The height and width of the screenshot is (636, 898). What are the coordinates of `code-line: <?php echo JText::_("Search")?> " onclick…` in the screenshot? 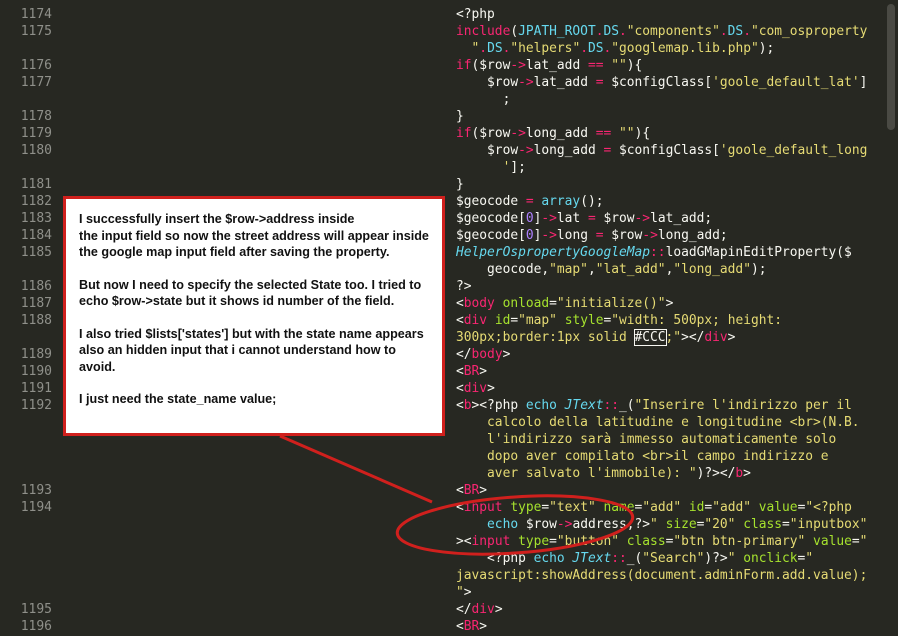 It's located at (634, 558).